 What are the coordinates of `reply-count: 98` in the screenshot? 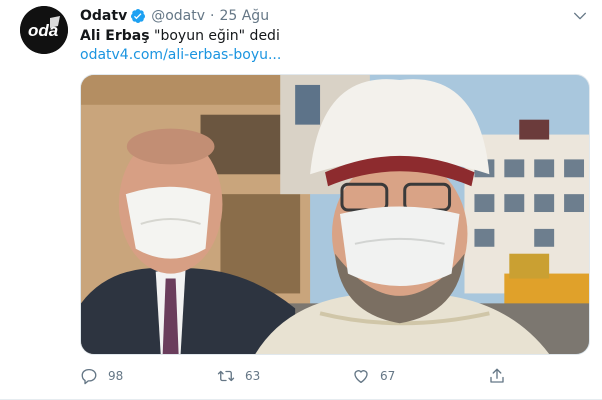 It's located at (116, 376).